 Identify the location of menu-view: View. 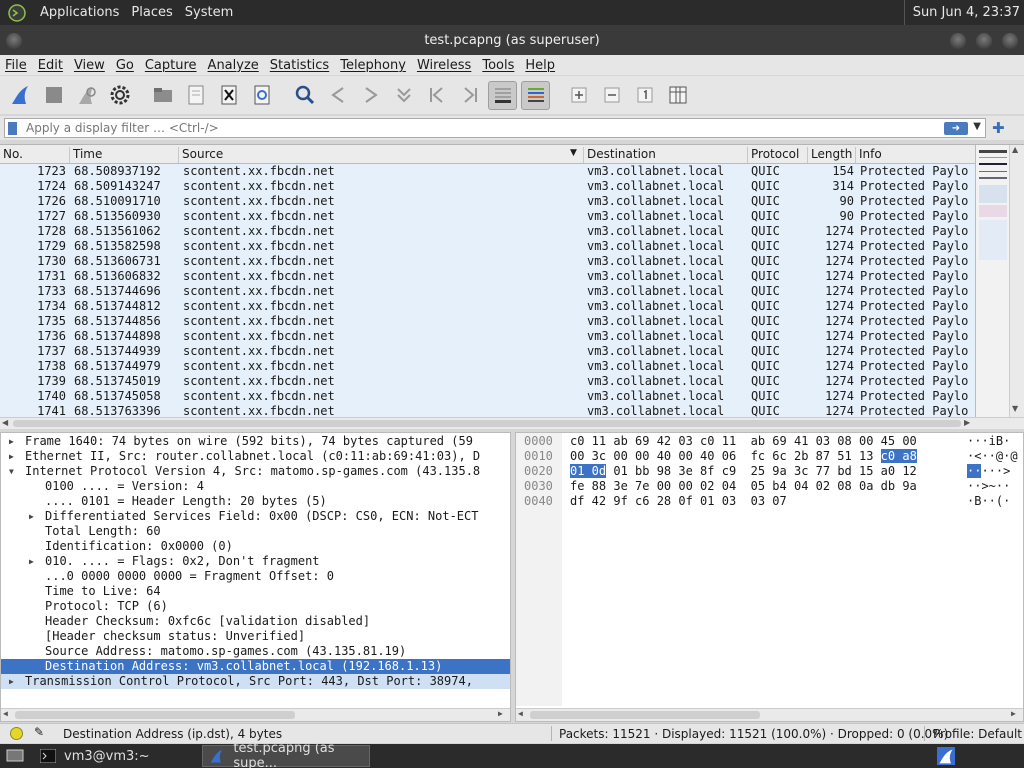
(90, 65).